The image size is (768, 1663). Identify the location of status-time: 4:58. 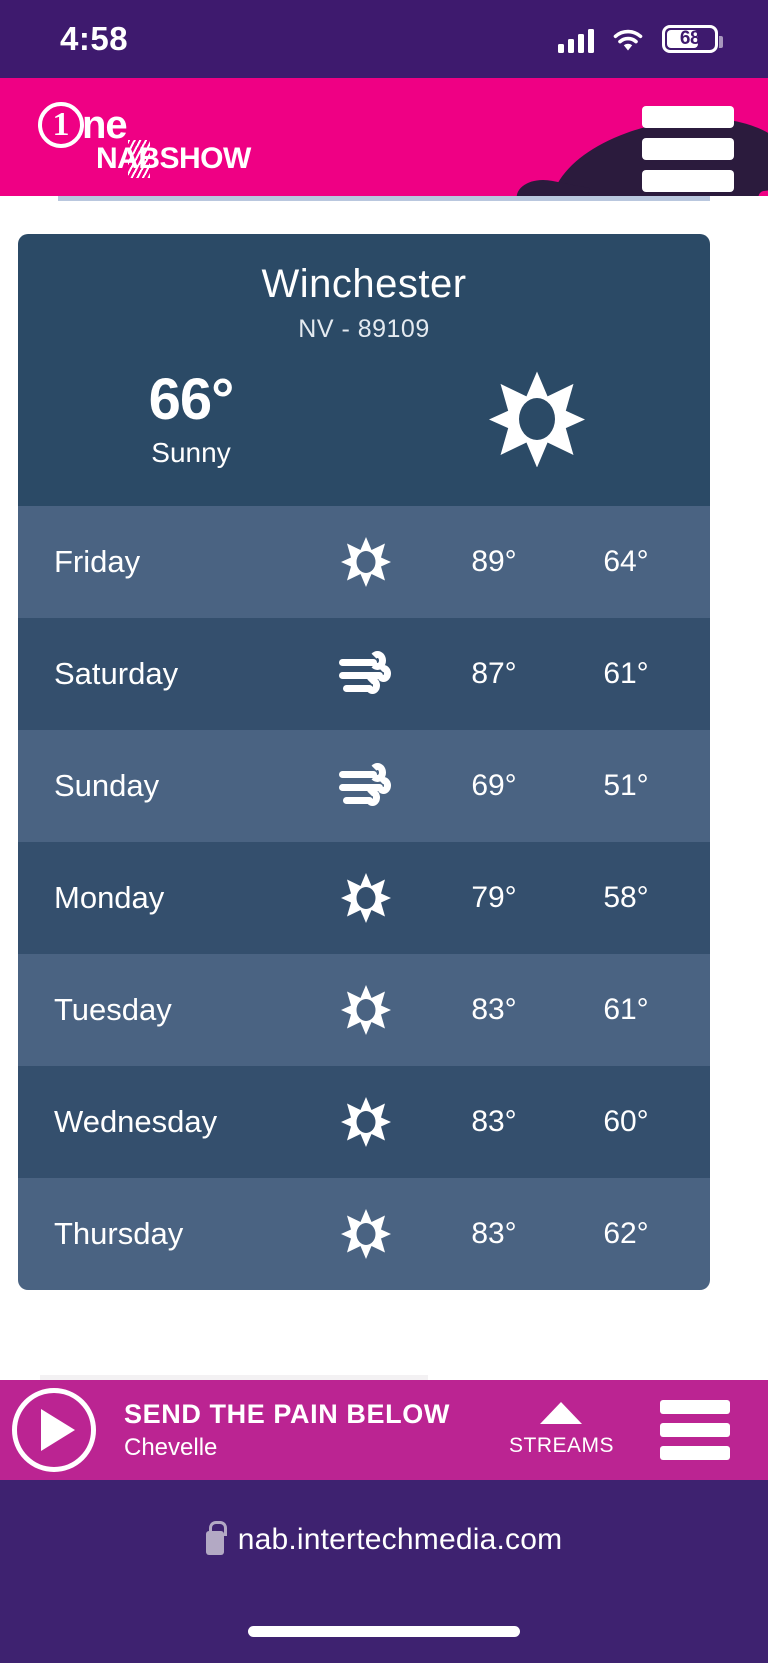
(94, 38).